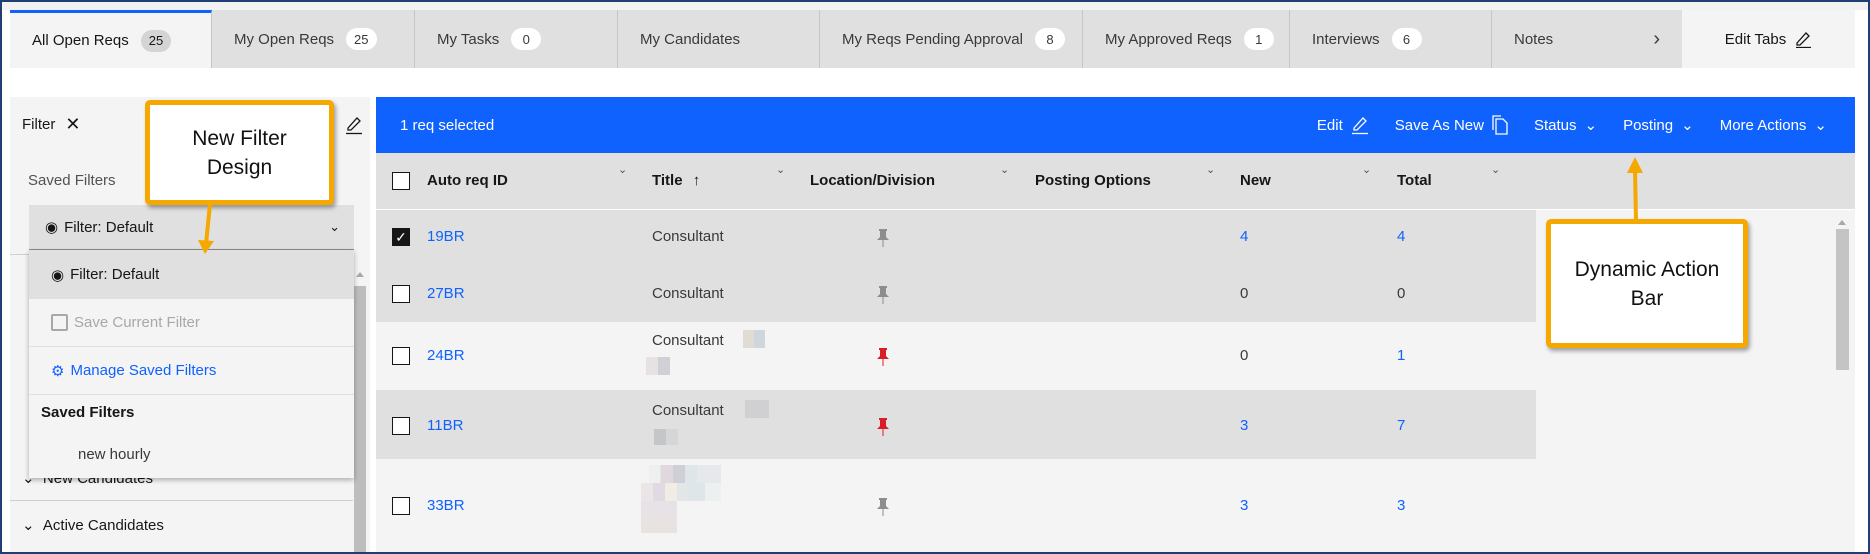 This screenshot has width=1870, height=554. I want to click on filter-title: Filter, so click(39, 124).